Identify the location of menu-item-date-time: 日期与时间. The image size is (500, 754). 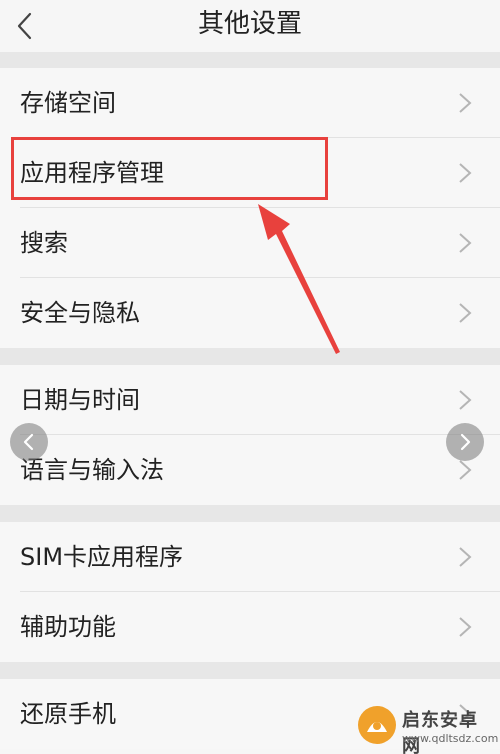
(250, 400).